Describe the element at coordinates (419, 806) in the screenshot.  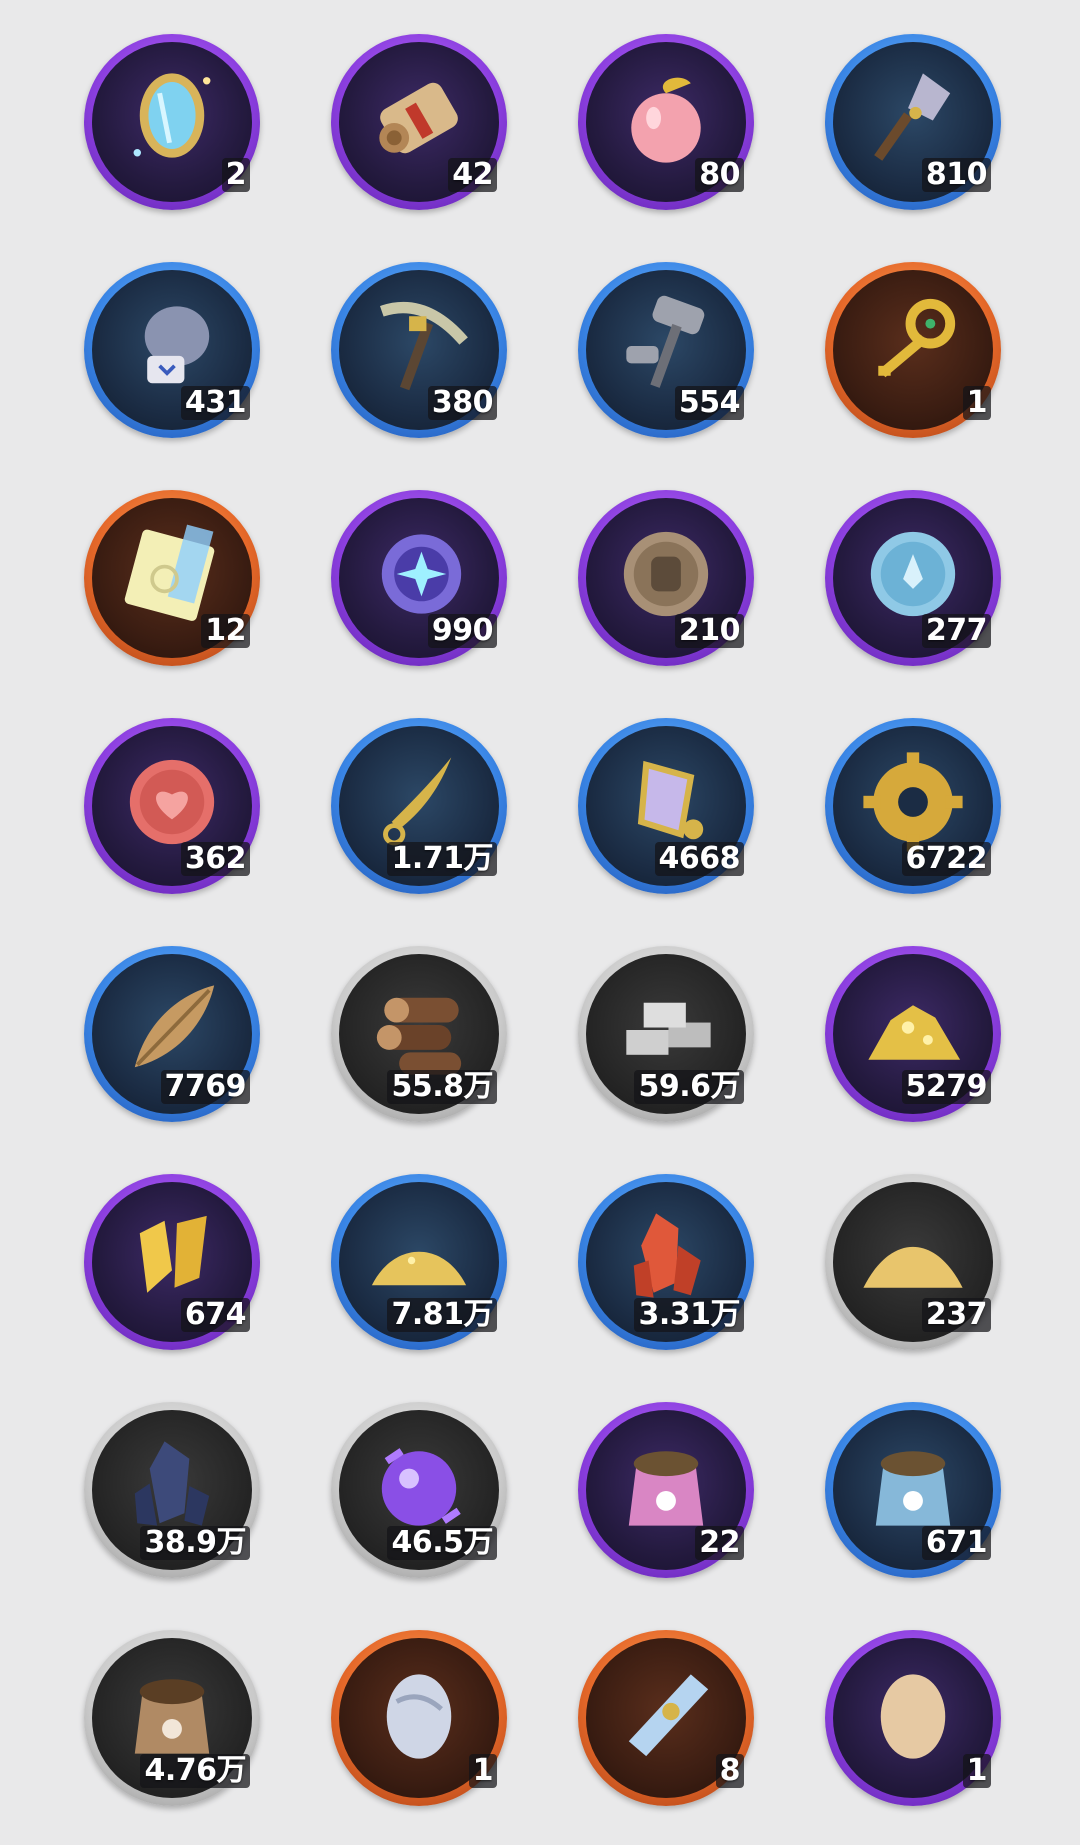
I see `inventory-slot: 1.71万` at that location.